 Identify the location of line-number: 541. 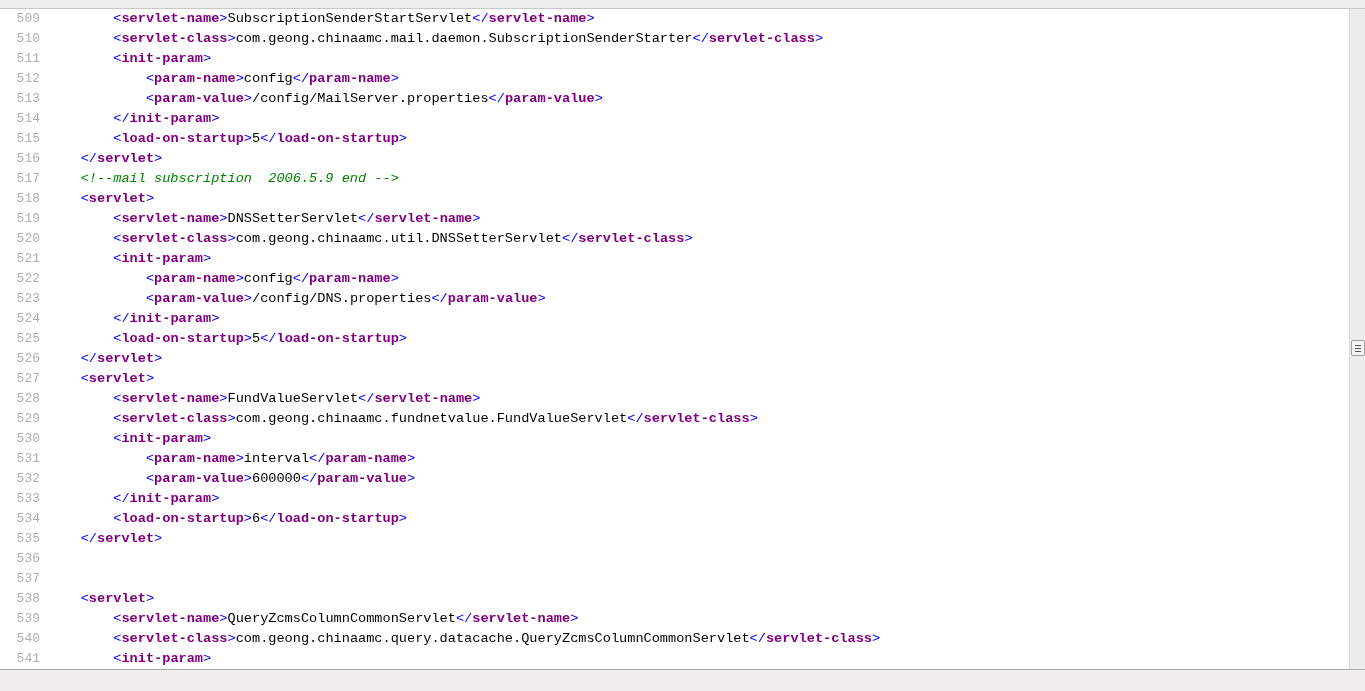
(27, 659).